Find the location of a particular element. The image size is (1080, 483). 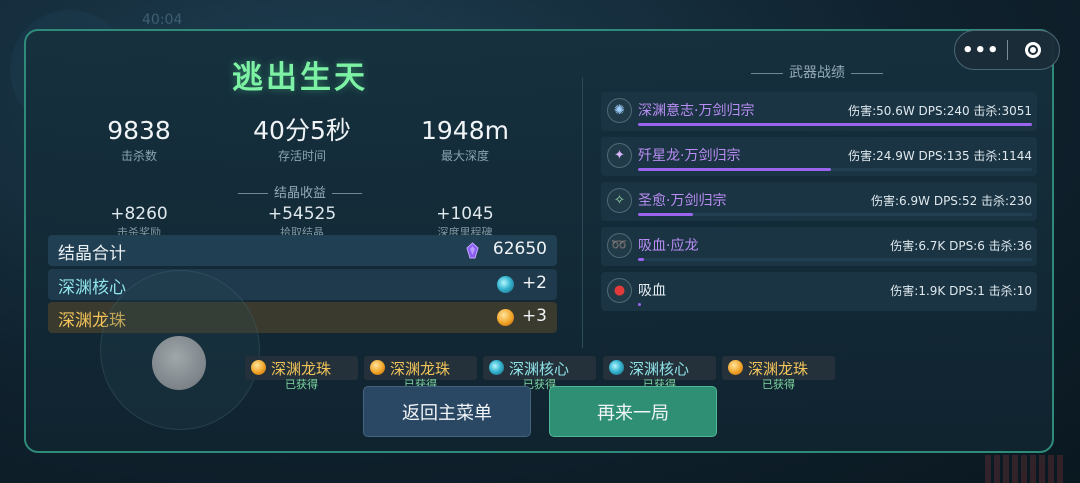

weapon-stats: 伤害:6.9W DPS:52 击杀:230 is located at coordinates (951, 201).